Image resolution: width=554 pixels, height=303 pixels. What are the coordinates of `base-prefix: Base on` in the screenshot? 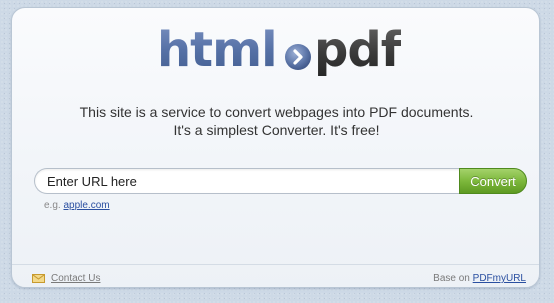 It's located at (451, 278).